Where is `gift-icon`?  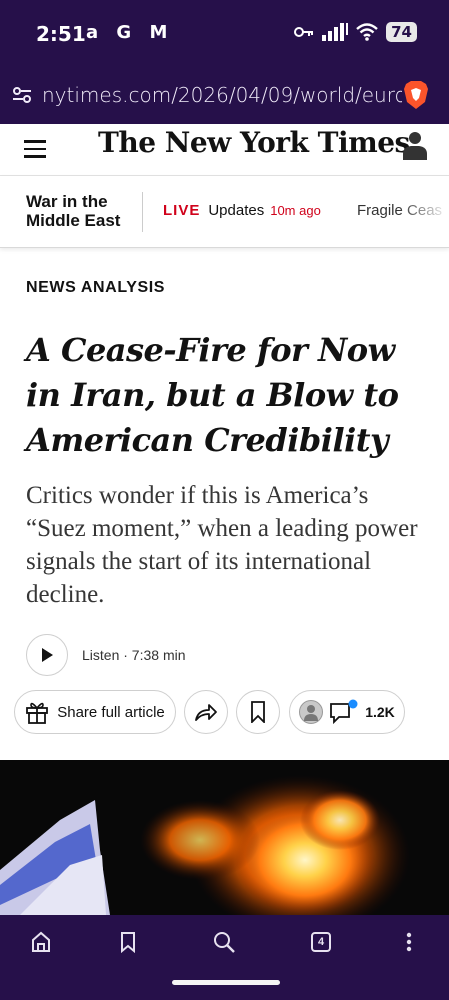
gift-icon is located at coordinates (37, 713).